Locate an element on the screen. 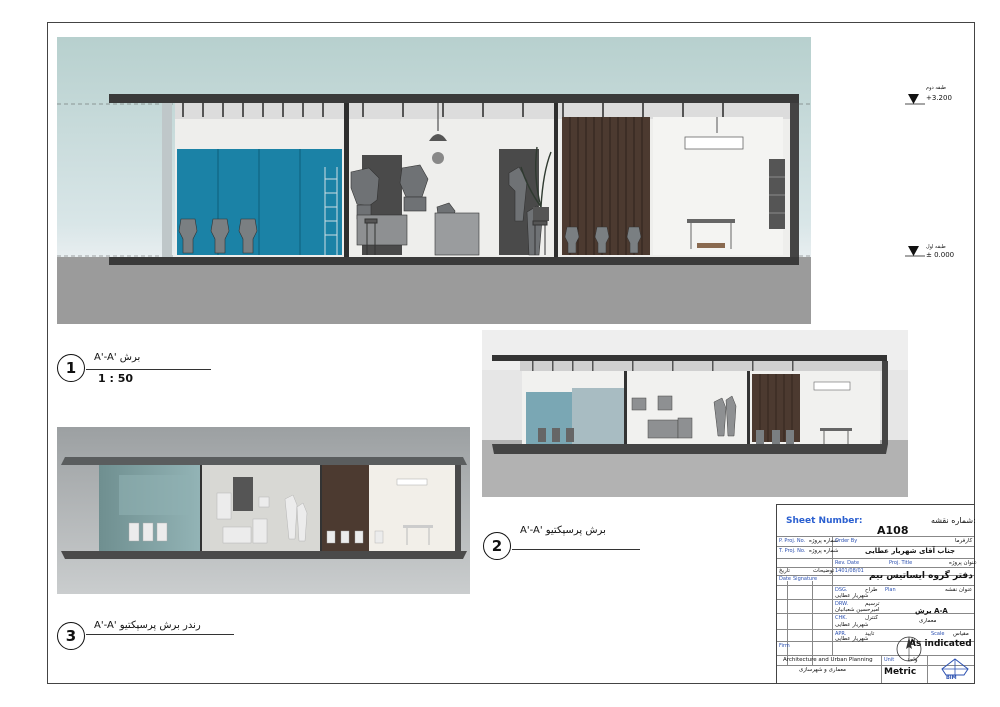  perspective-section-drawing is located at coordinates (695, 413).